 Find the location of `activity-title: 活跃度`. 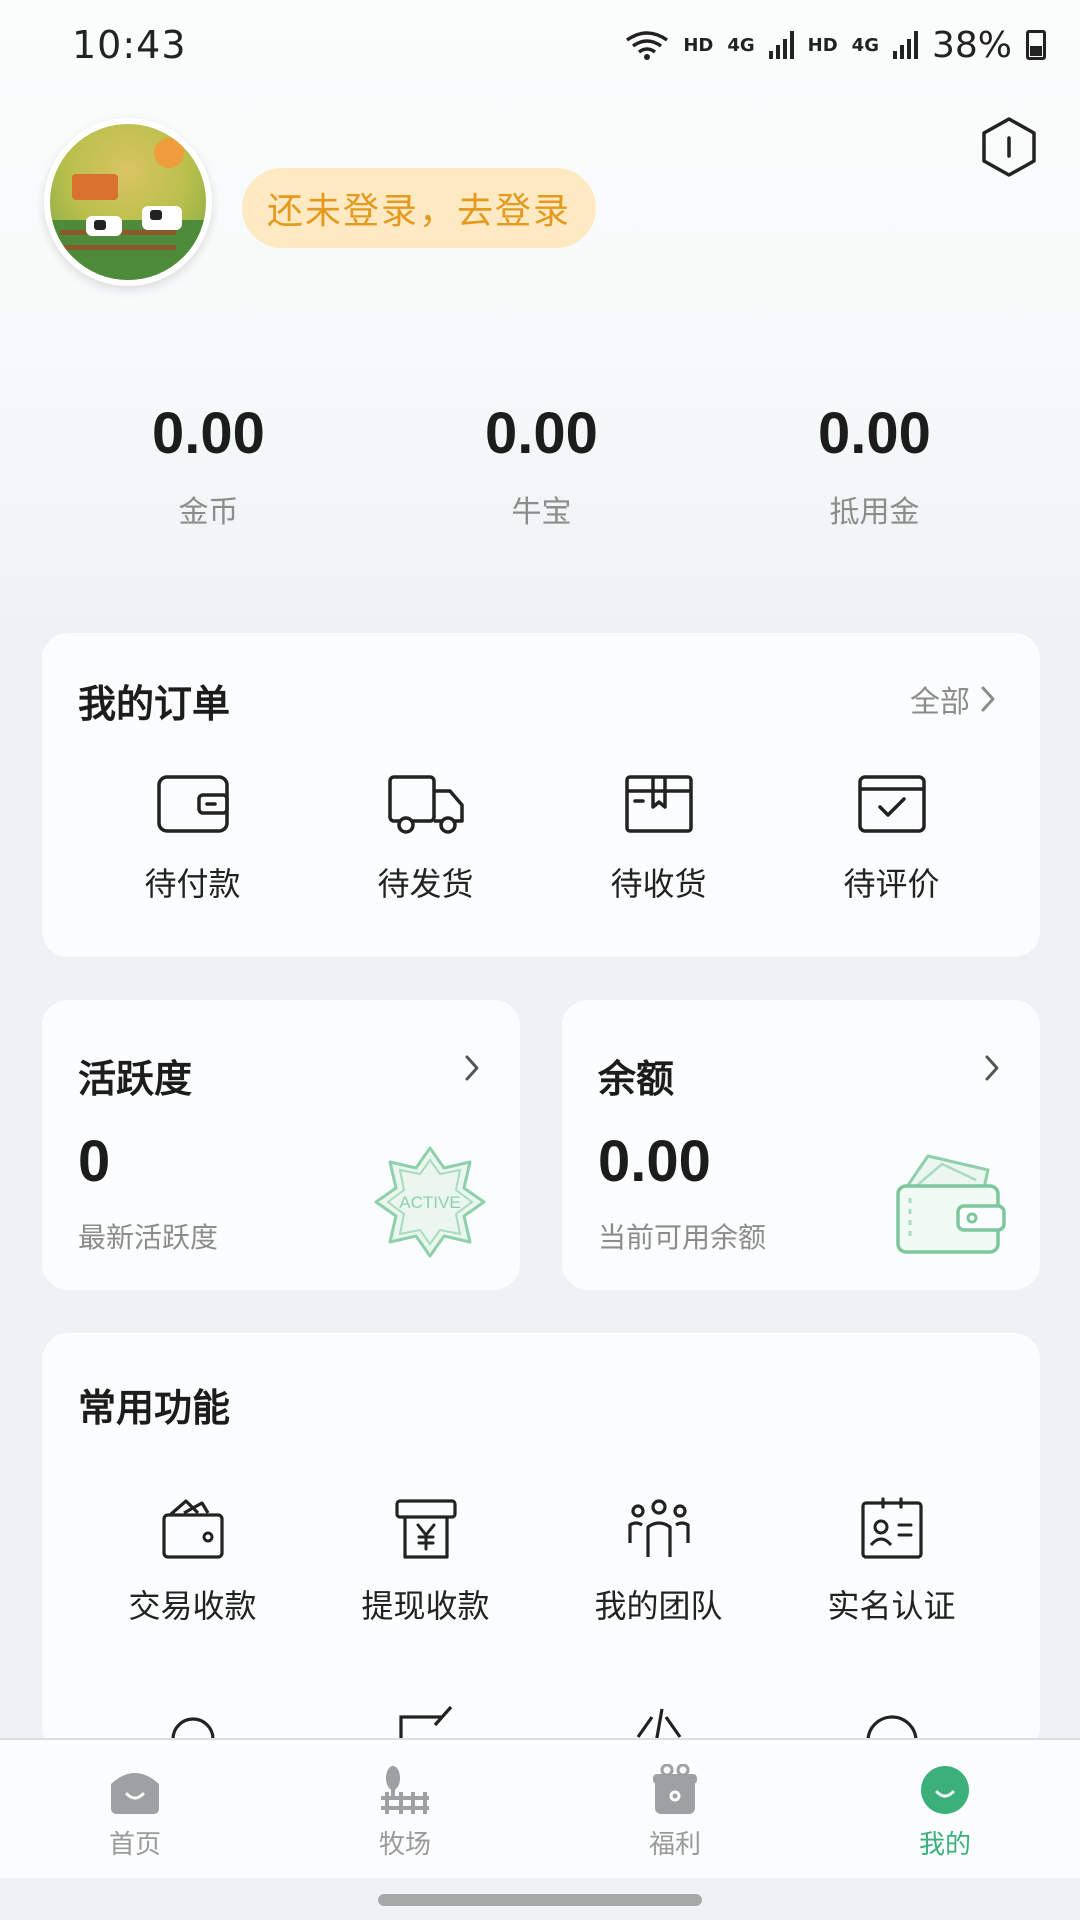

activity-title: 活跃度 is located at coordinates (135, 1079).